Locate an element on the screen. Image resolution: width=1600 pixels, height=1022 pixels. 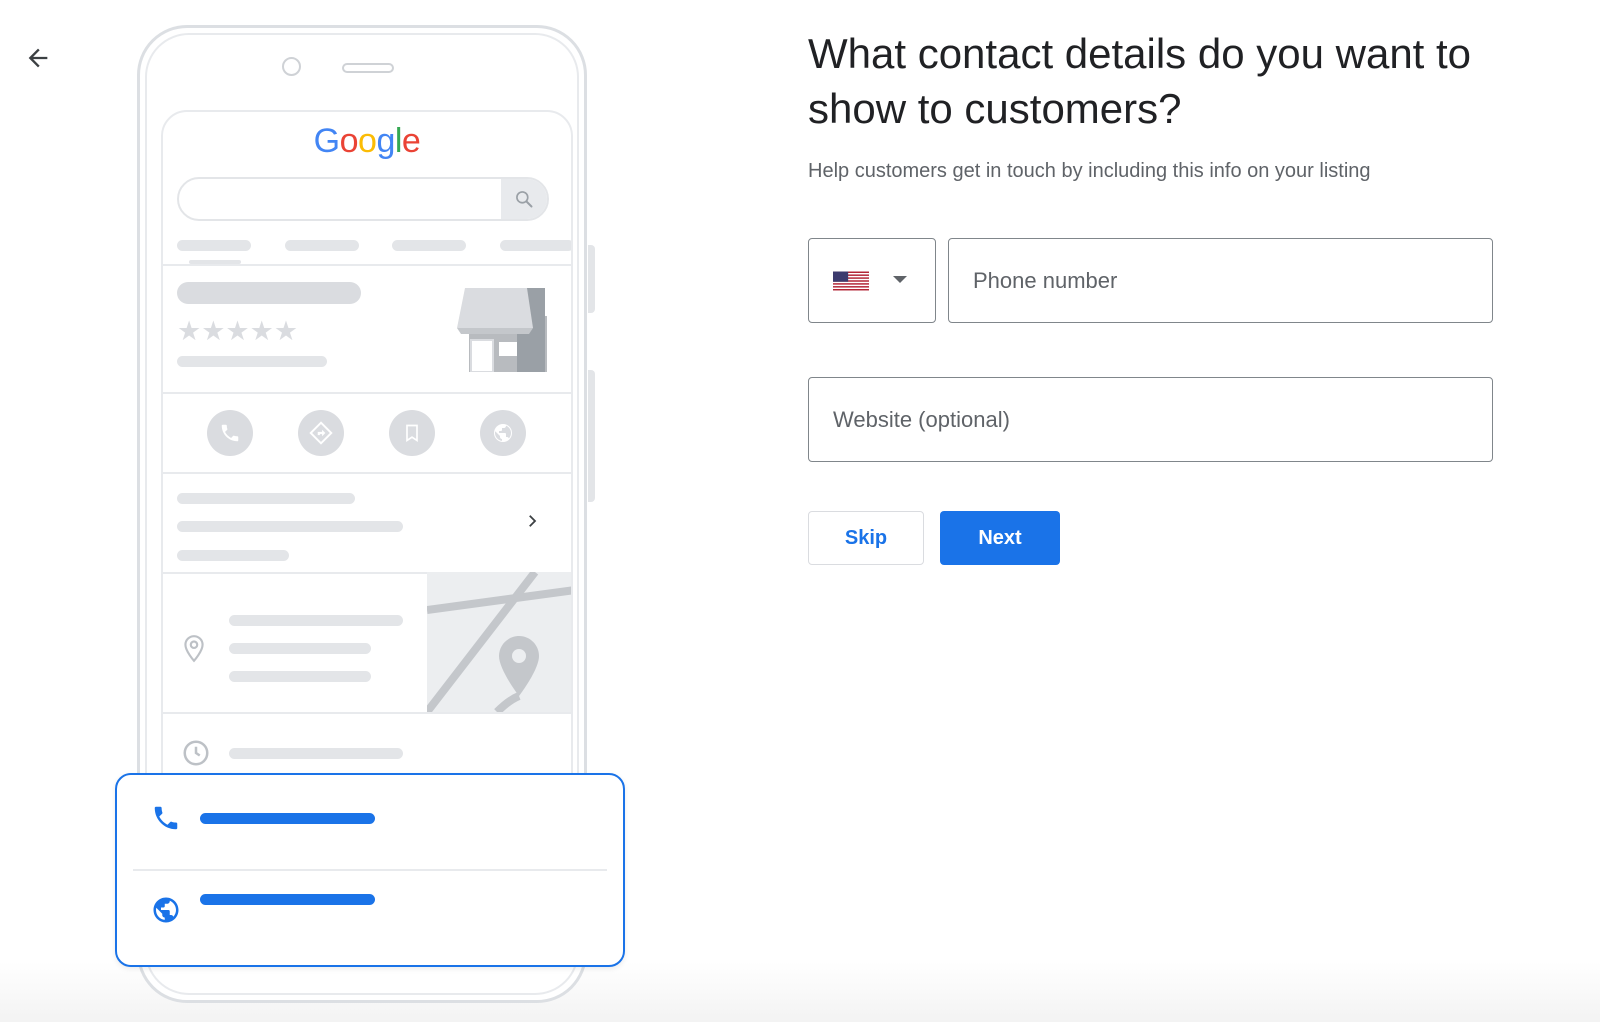
phone-speaker is located at coordinates (368, 68).